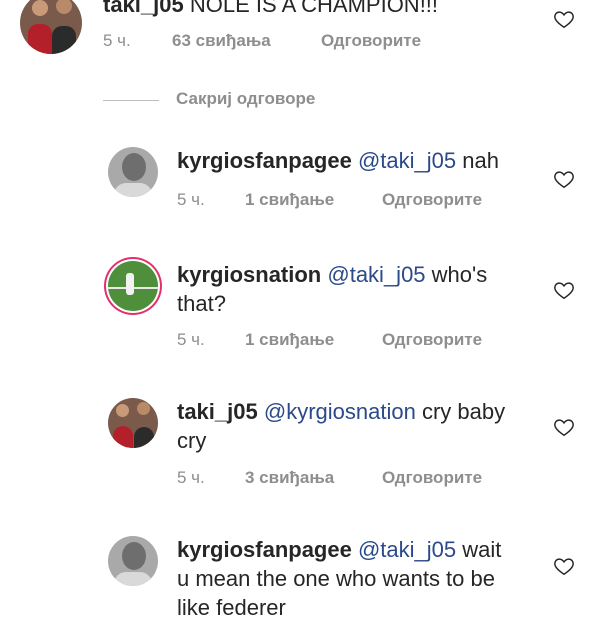 The height and width of the screenshot is (622, 600). I want to click on reply-message-line3: like federer, so click(231, 607).